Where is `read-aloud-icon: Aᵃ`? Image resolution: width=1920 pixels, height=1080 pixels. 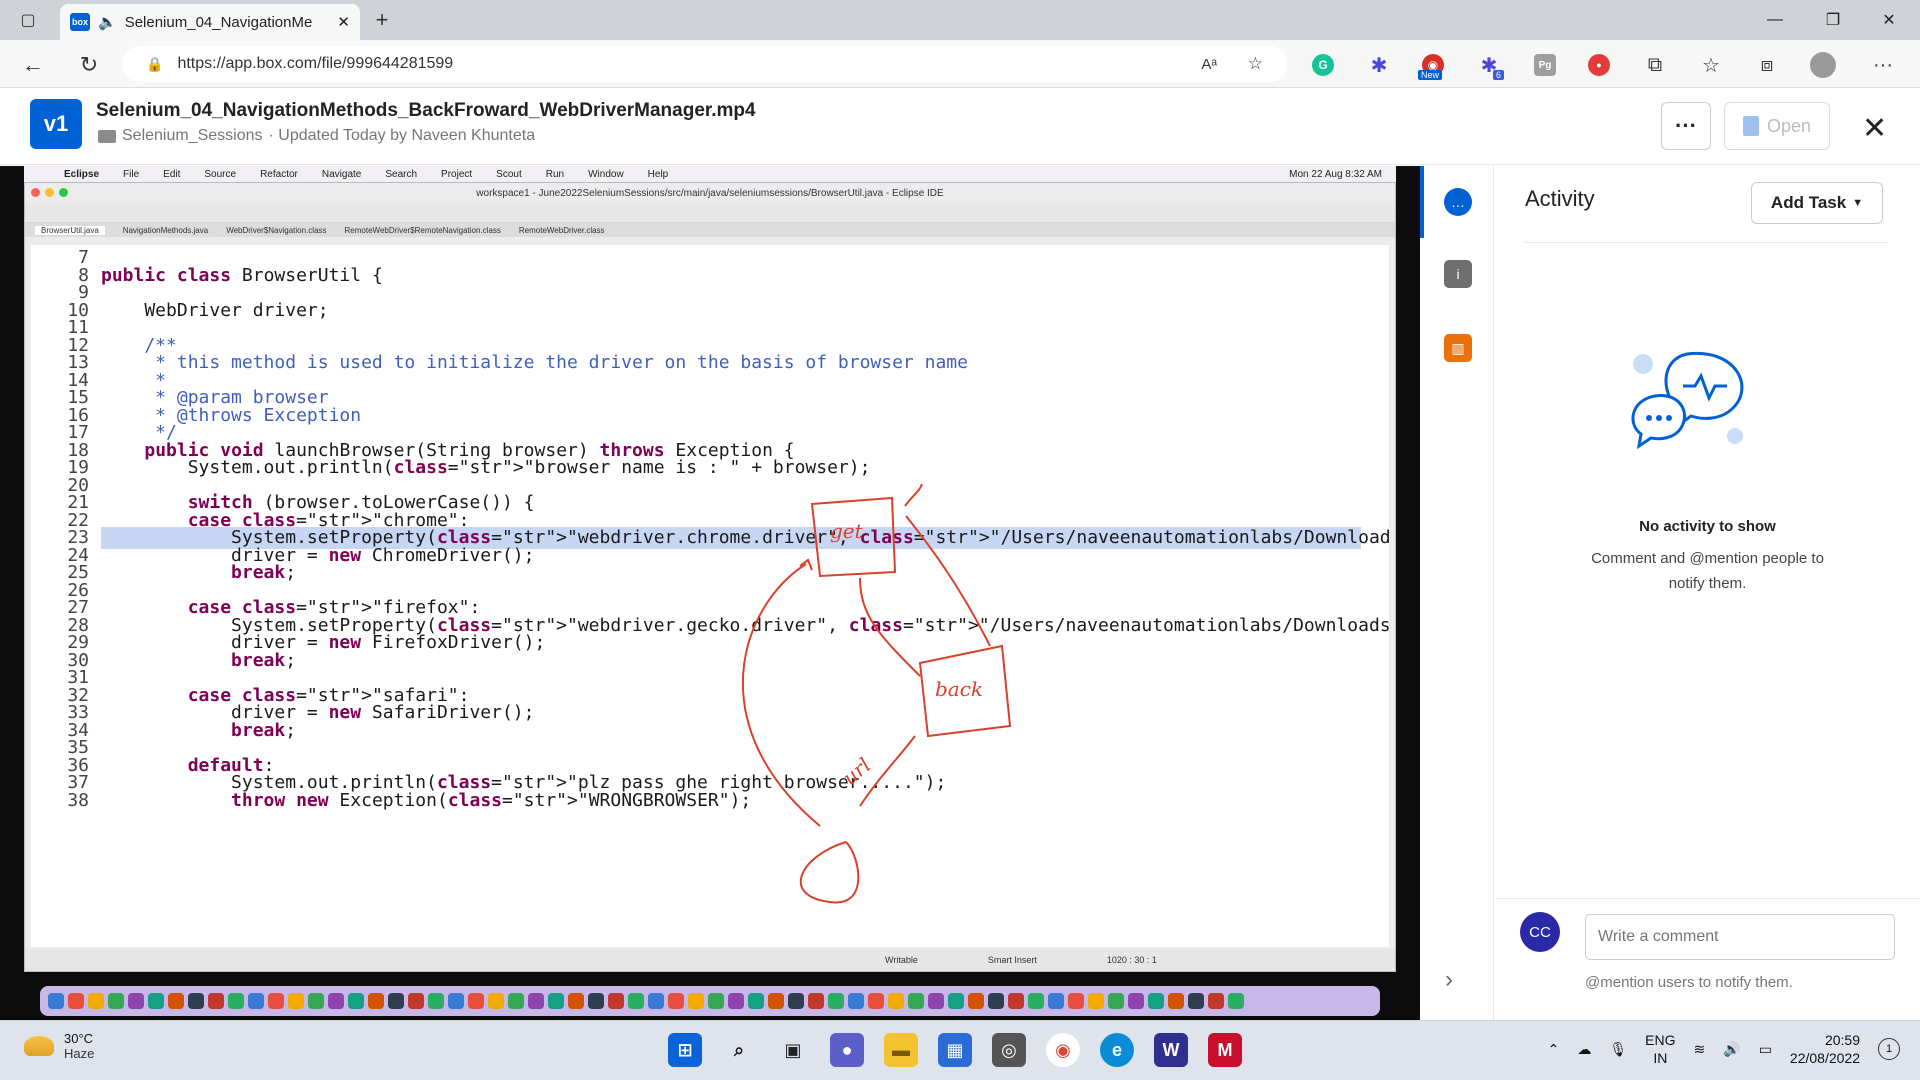
read-aloud-icon: Aᵃ is located at coordinates (1209, 64).